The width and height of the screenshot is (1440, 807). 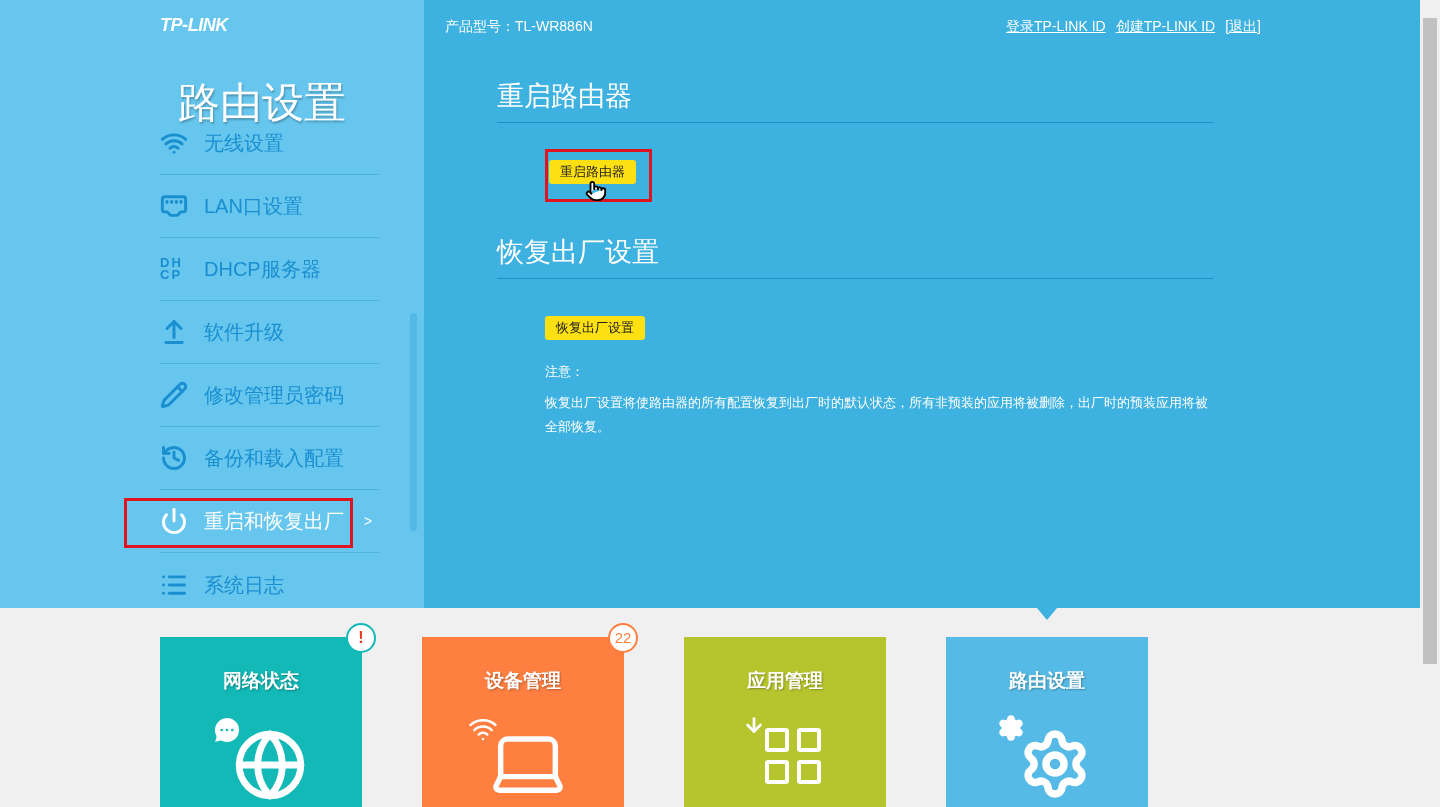 What do you see at coordinates (231, 206) in the screenshot?
I see `sidebar-item: LAN口设置` at bounding box center [231, 206].